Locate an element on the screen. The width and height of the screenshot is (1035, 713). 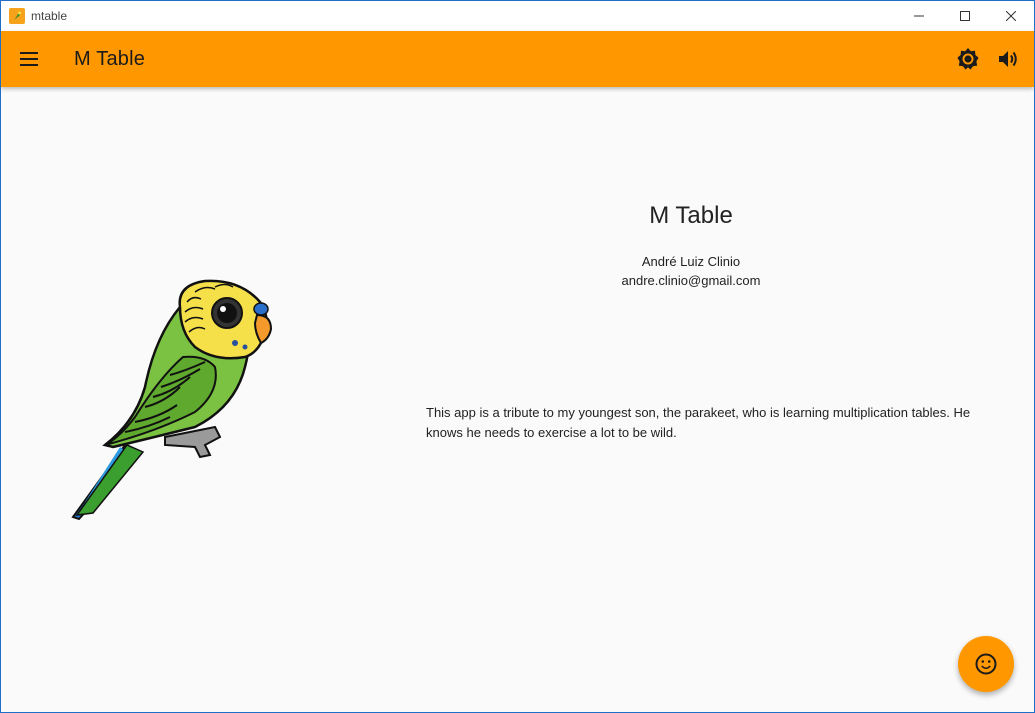
app-bar-title: M Table is located at coordinates (110, 58).